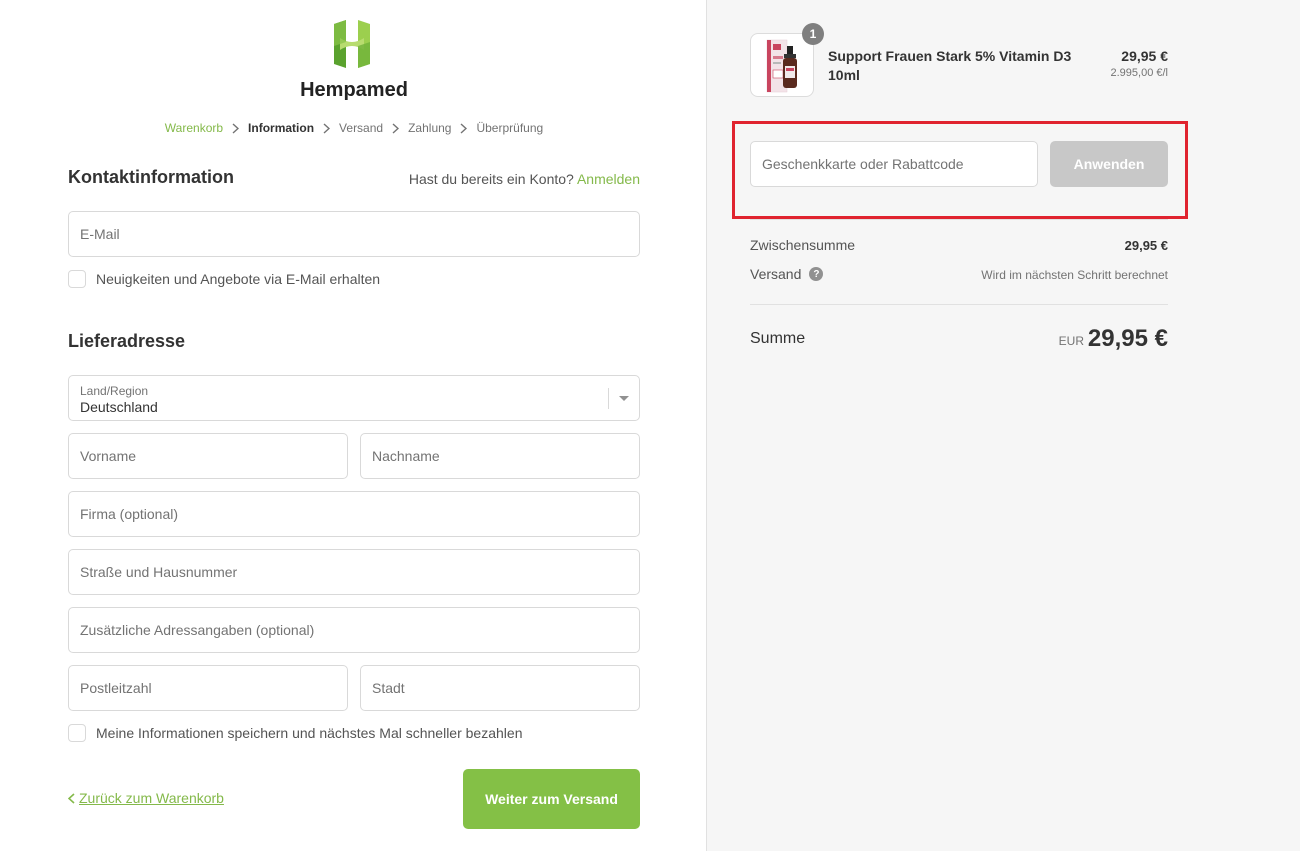  Describe the element at coordinates (1127, 338) in the screenshot. I see `total-amount: 29,95 €` at that location.